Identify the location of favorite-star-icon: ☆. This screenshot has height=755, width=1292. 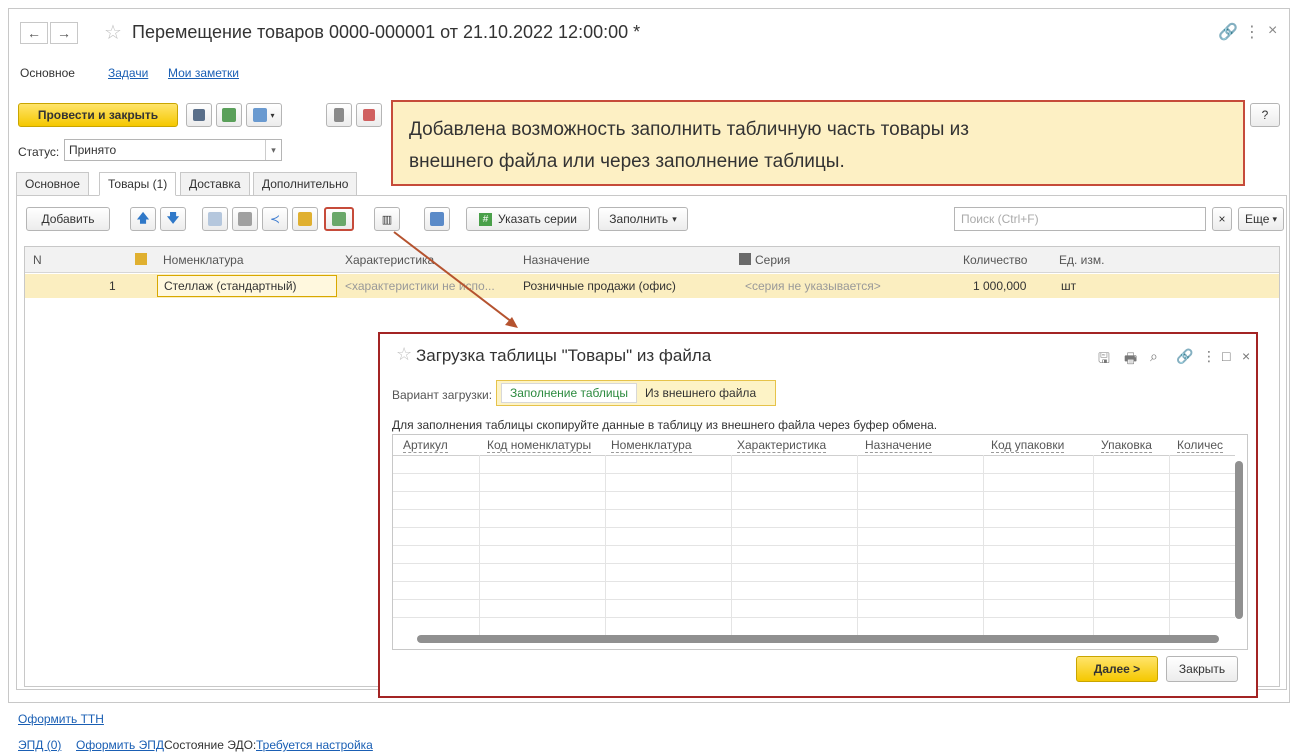
(404, 354).